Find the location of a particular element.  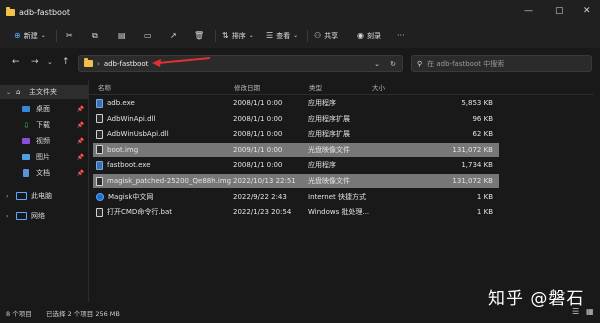

sort-label: 排序 is located at coordinates (238, 36).